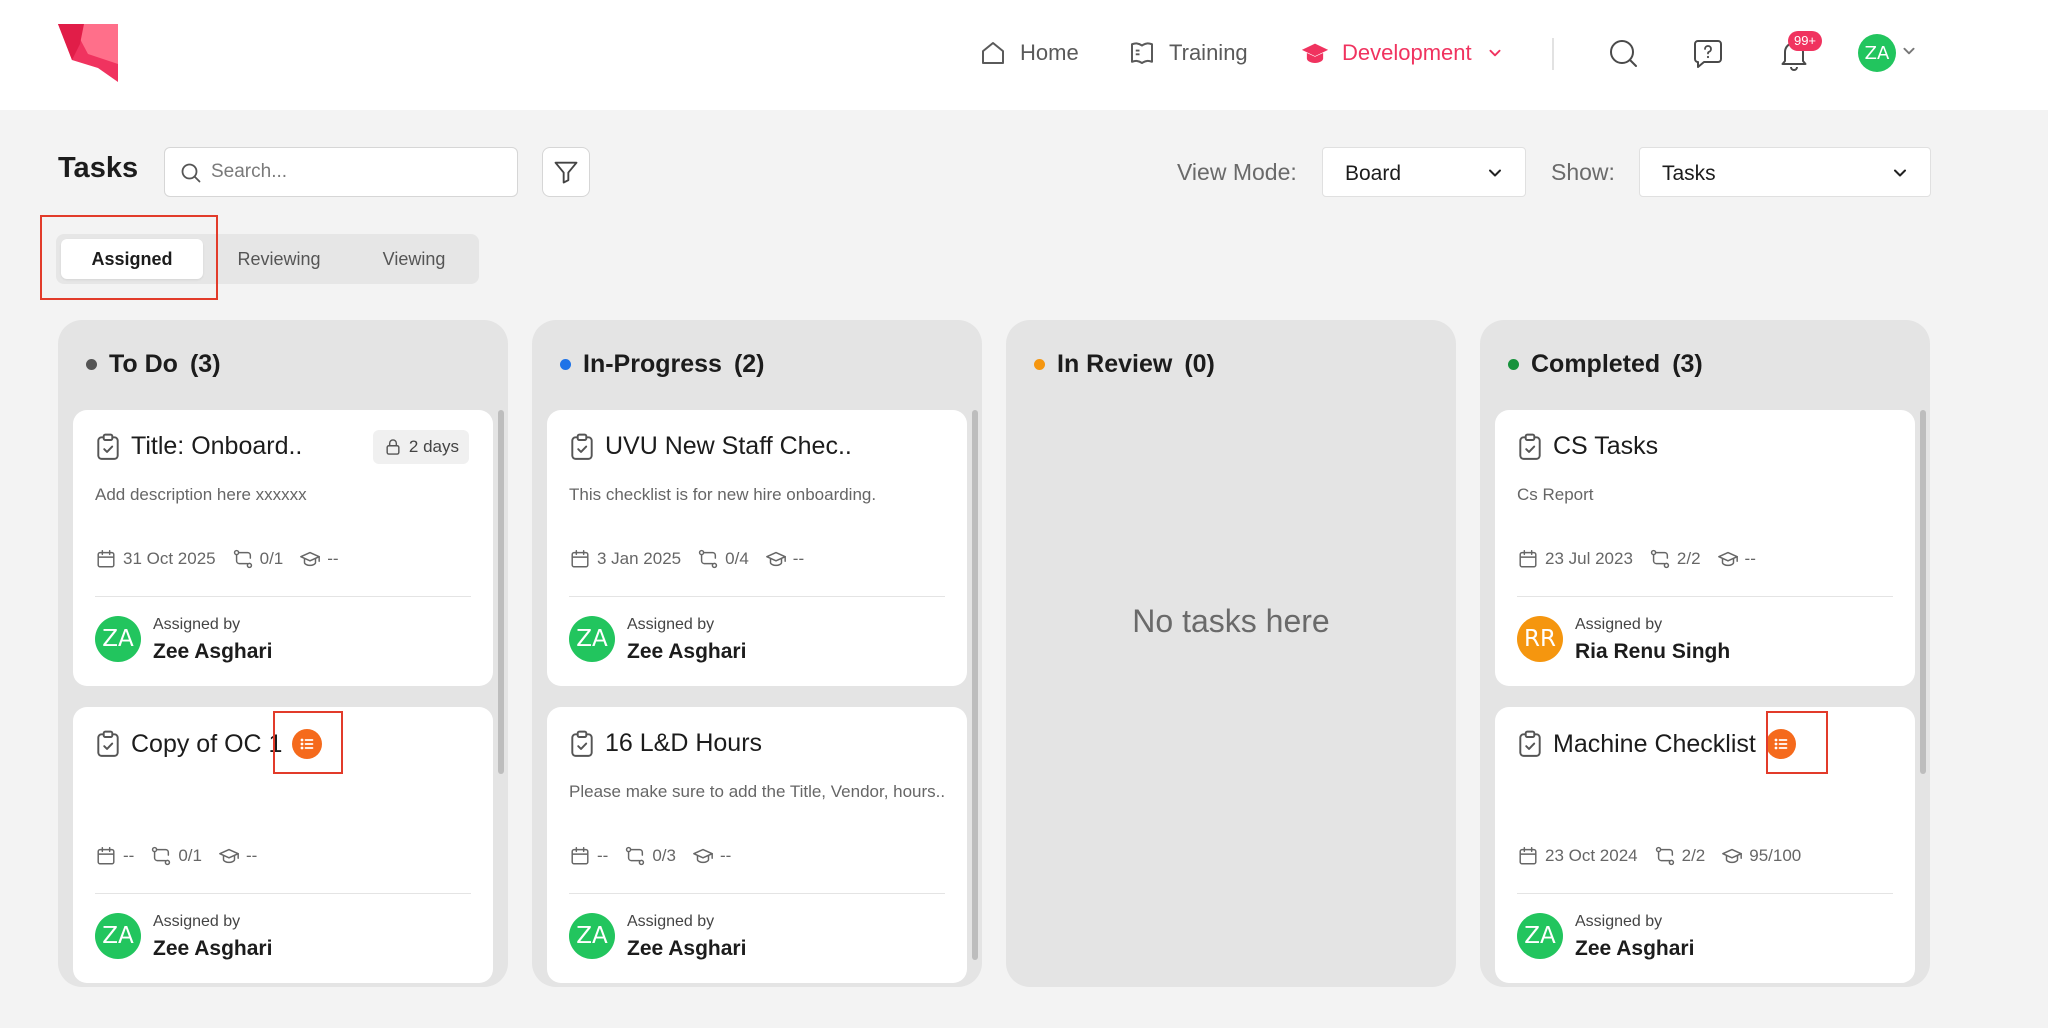  What do you see at coordinates (1587, 446) in the screenshot?
I see `card-header: CS Tasks` at bounding box center [1587, 446].